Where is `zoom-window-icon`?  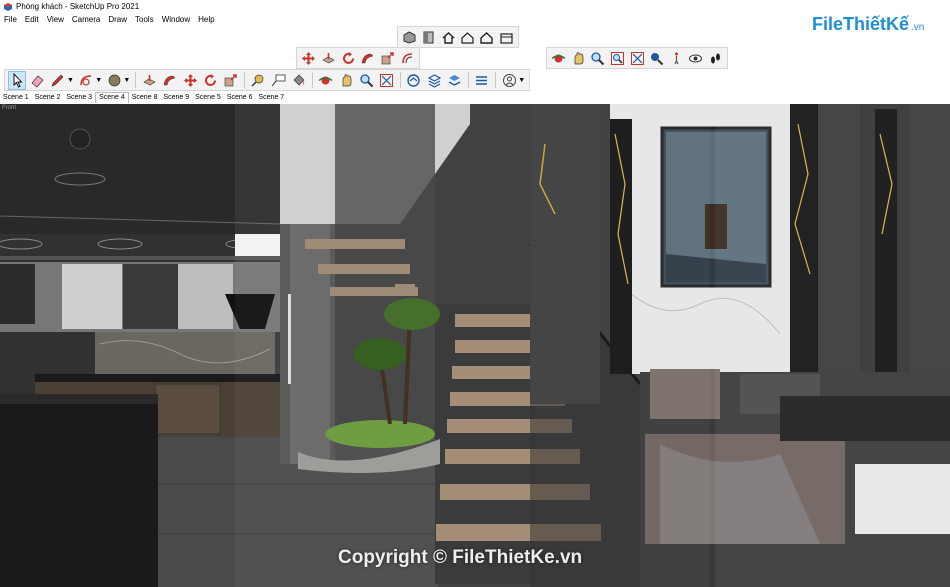
zoom-window-icon is located at coordinates (618, 58).